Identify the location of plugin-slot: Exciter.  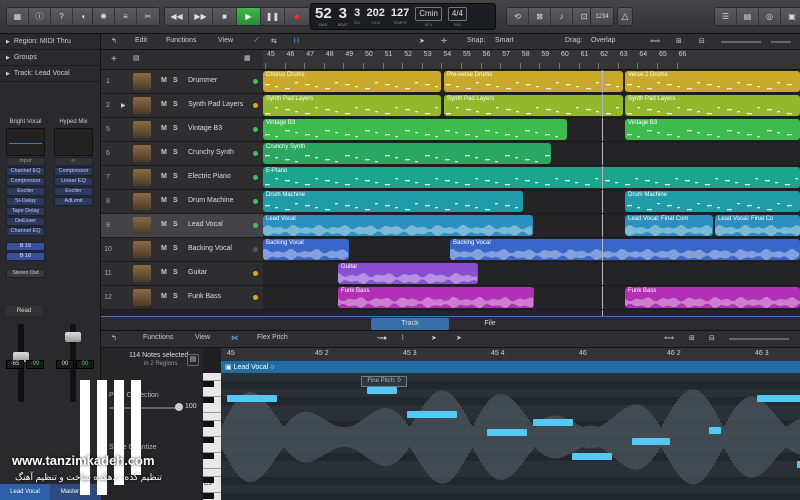
(73, 191).